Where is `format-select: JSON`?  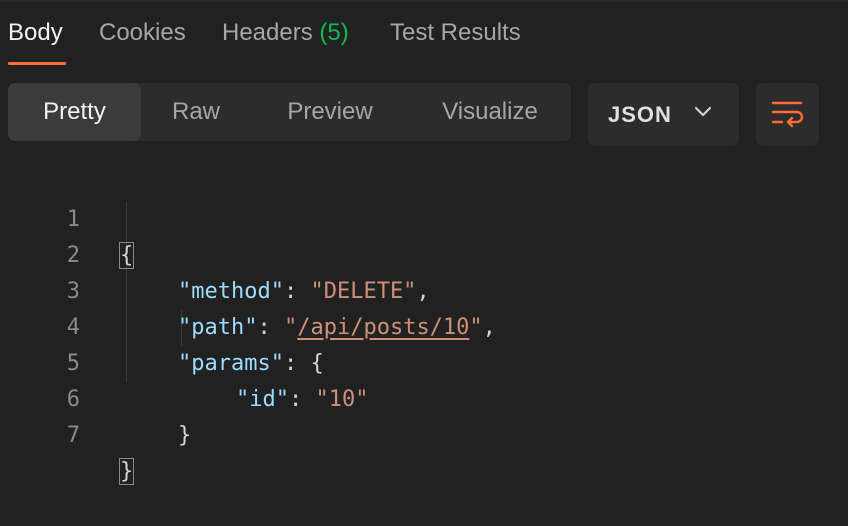
format-select: JSON is located at coordinates (663, 114).